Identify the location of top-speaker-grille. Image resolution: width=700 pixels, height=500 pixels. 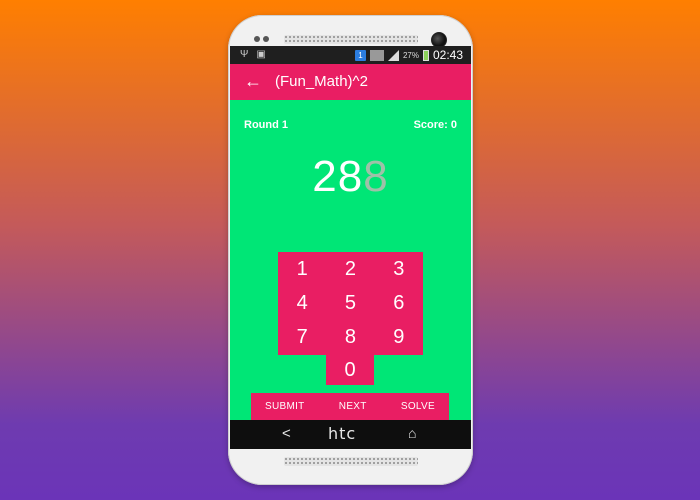
(351, 39).